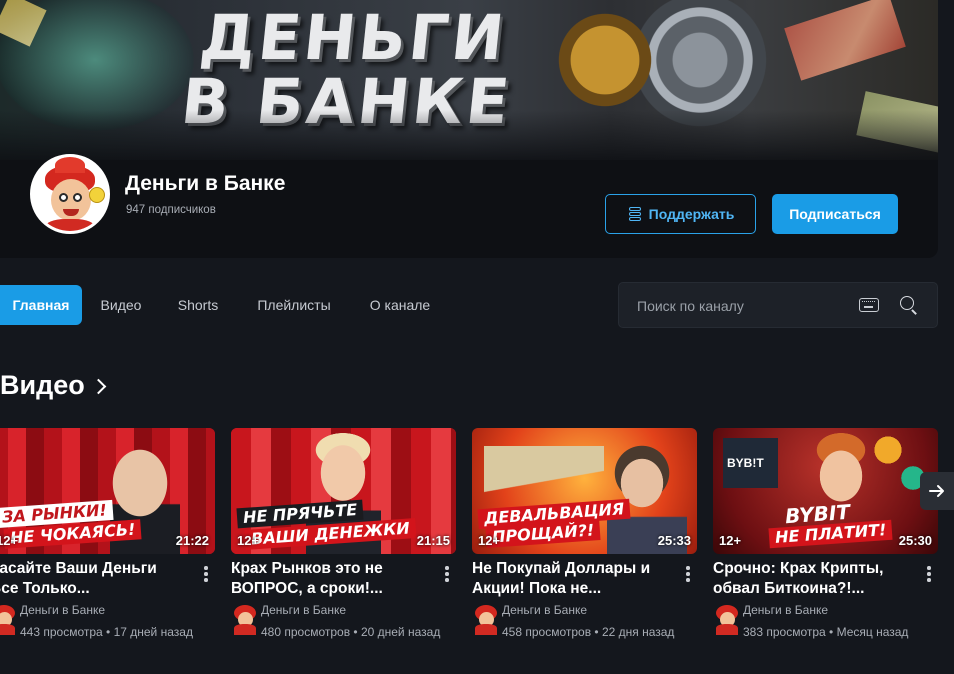 This screenshot has height=674, width=954. I want to click on arrow-right-icon, so click(936, 491).